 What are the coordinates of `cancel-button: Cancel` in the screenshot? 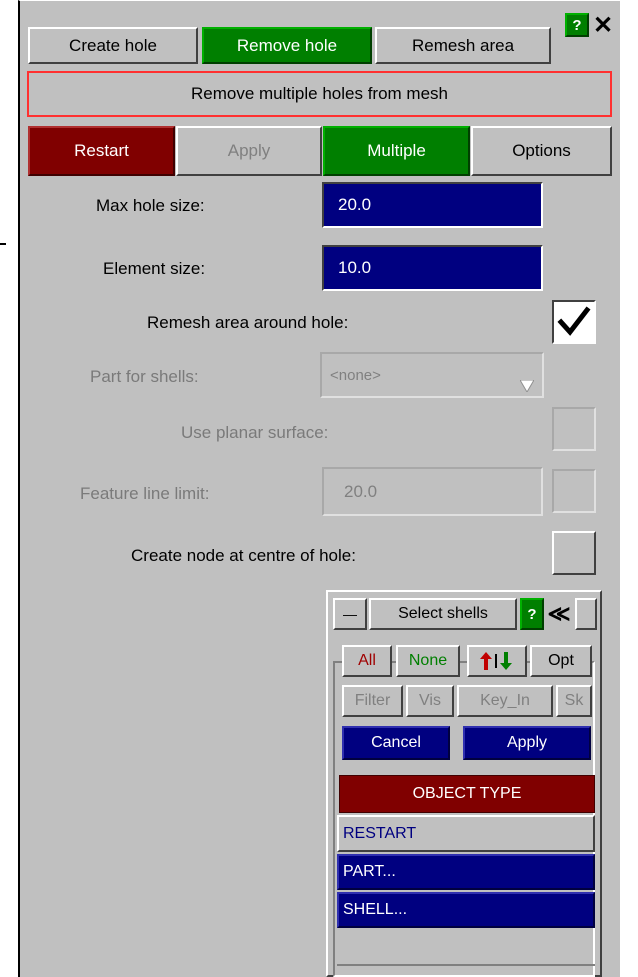 It's located at (396, 743).